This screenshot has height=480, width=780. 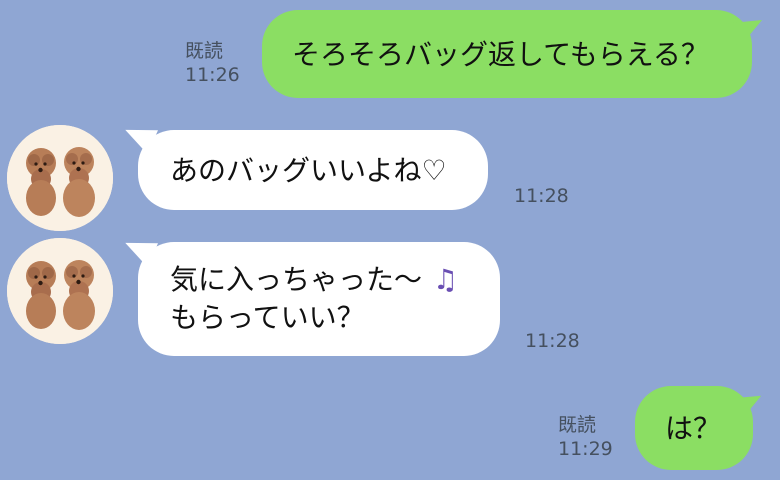 I want to click on message-time: 11:29, so click(x=585, y=448).